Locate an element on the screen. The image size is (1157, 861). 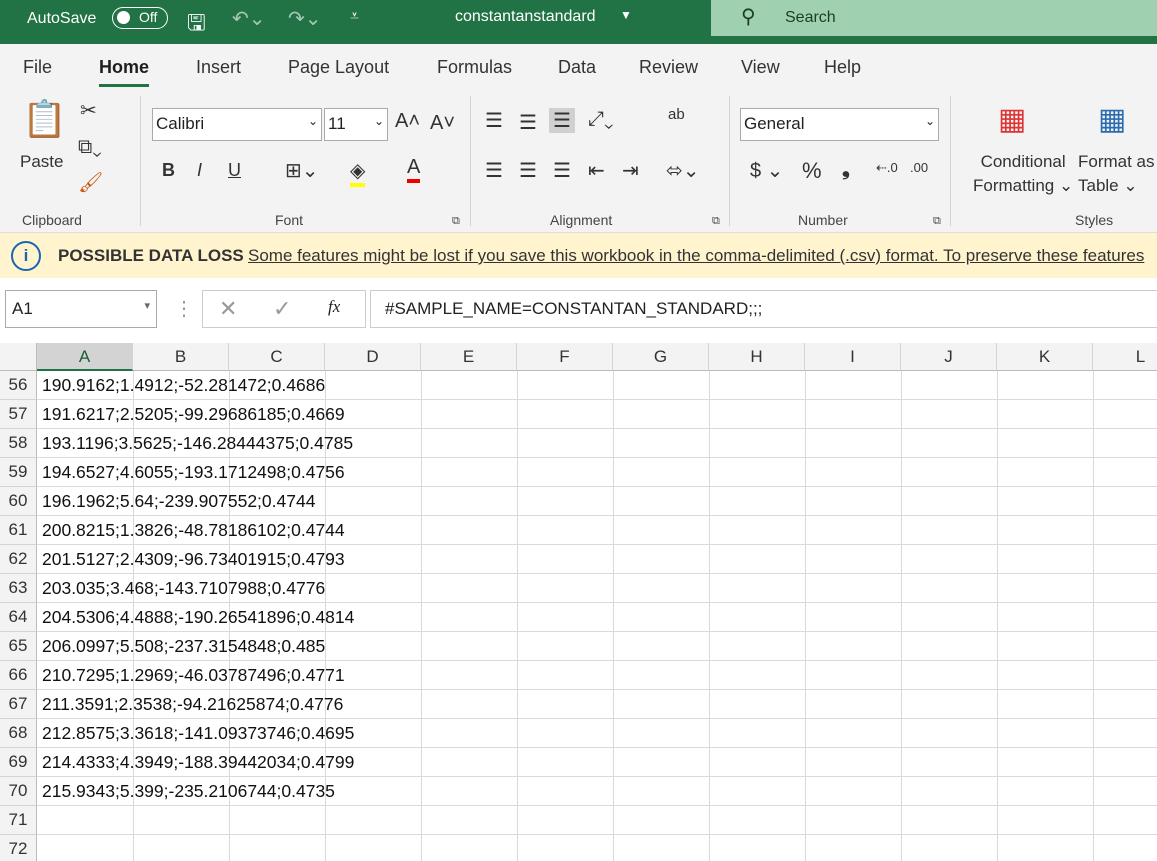
format-as-table-icon: ▦ is located at coordinates (1112, 119).